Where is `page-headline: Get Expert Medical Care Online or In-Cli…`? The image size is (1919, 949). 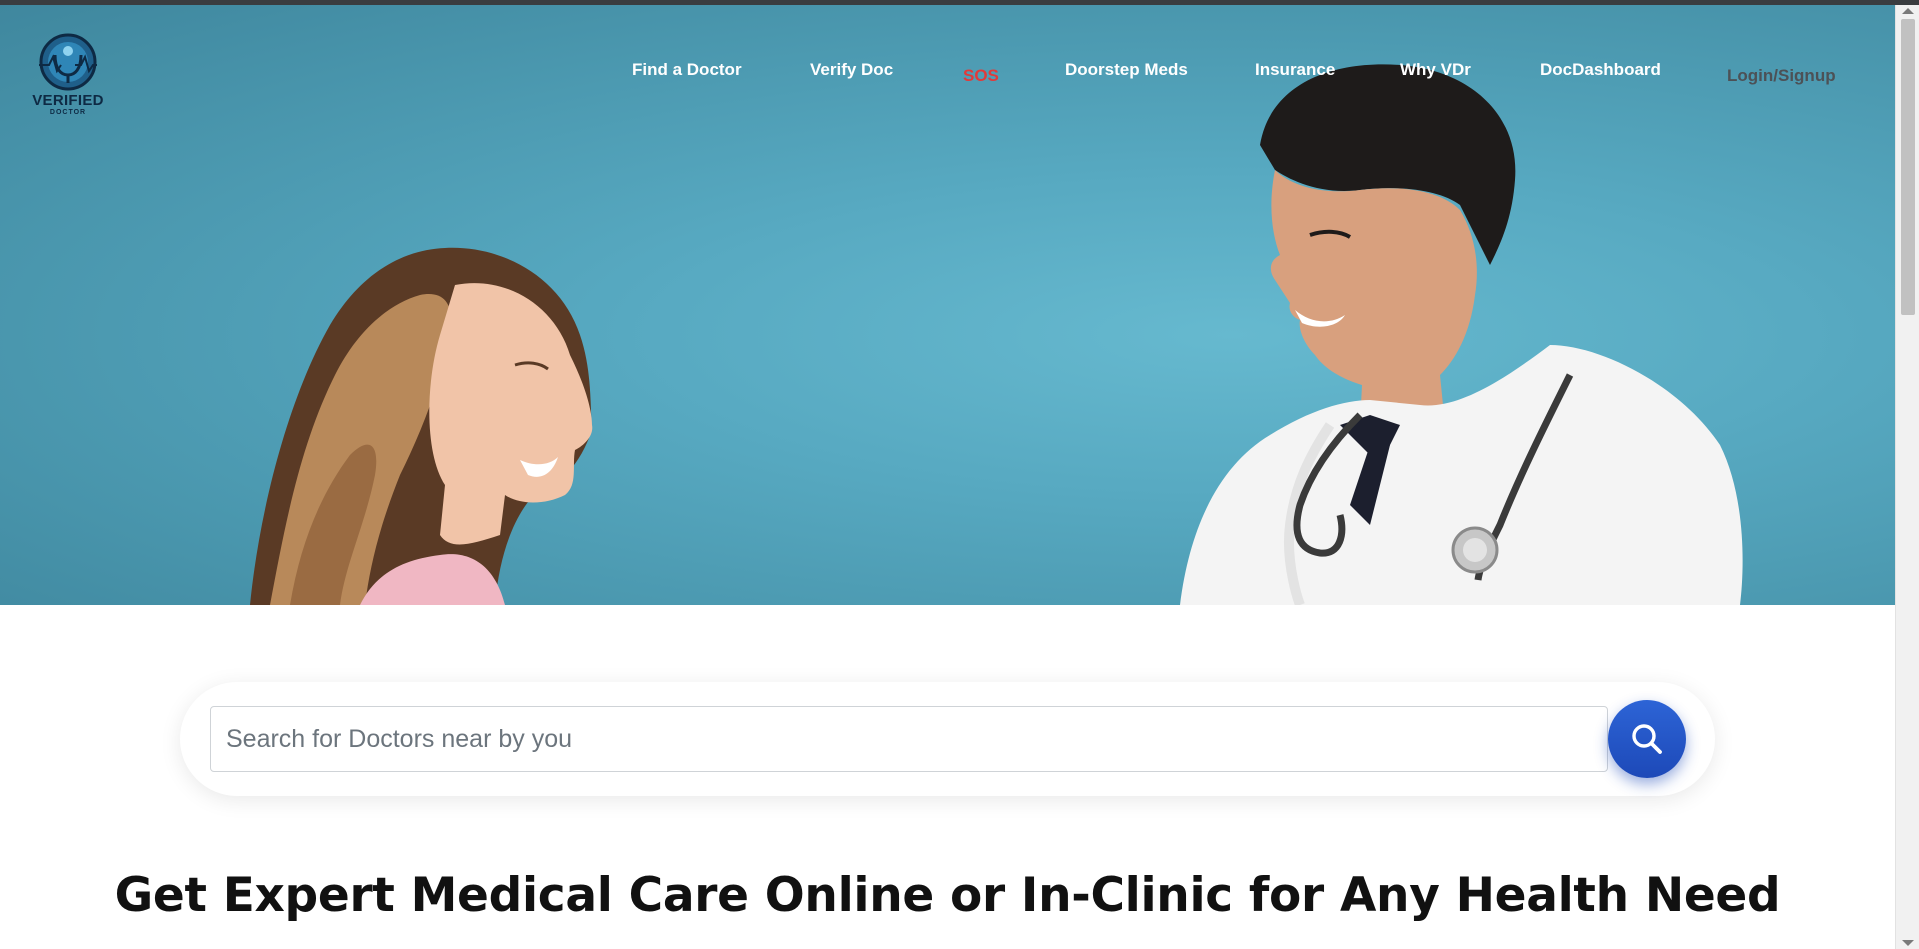 page-headline: Get Expert Medical Care Online or In-Cli… is located at coordinates (947, 895).